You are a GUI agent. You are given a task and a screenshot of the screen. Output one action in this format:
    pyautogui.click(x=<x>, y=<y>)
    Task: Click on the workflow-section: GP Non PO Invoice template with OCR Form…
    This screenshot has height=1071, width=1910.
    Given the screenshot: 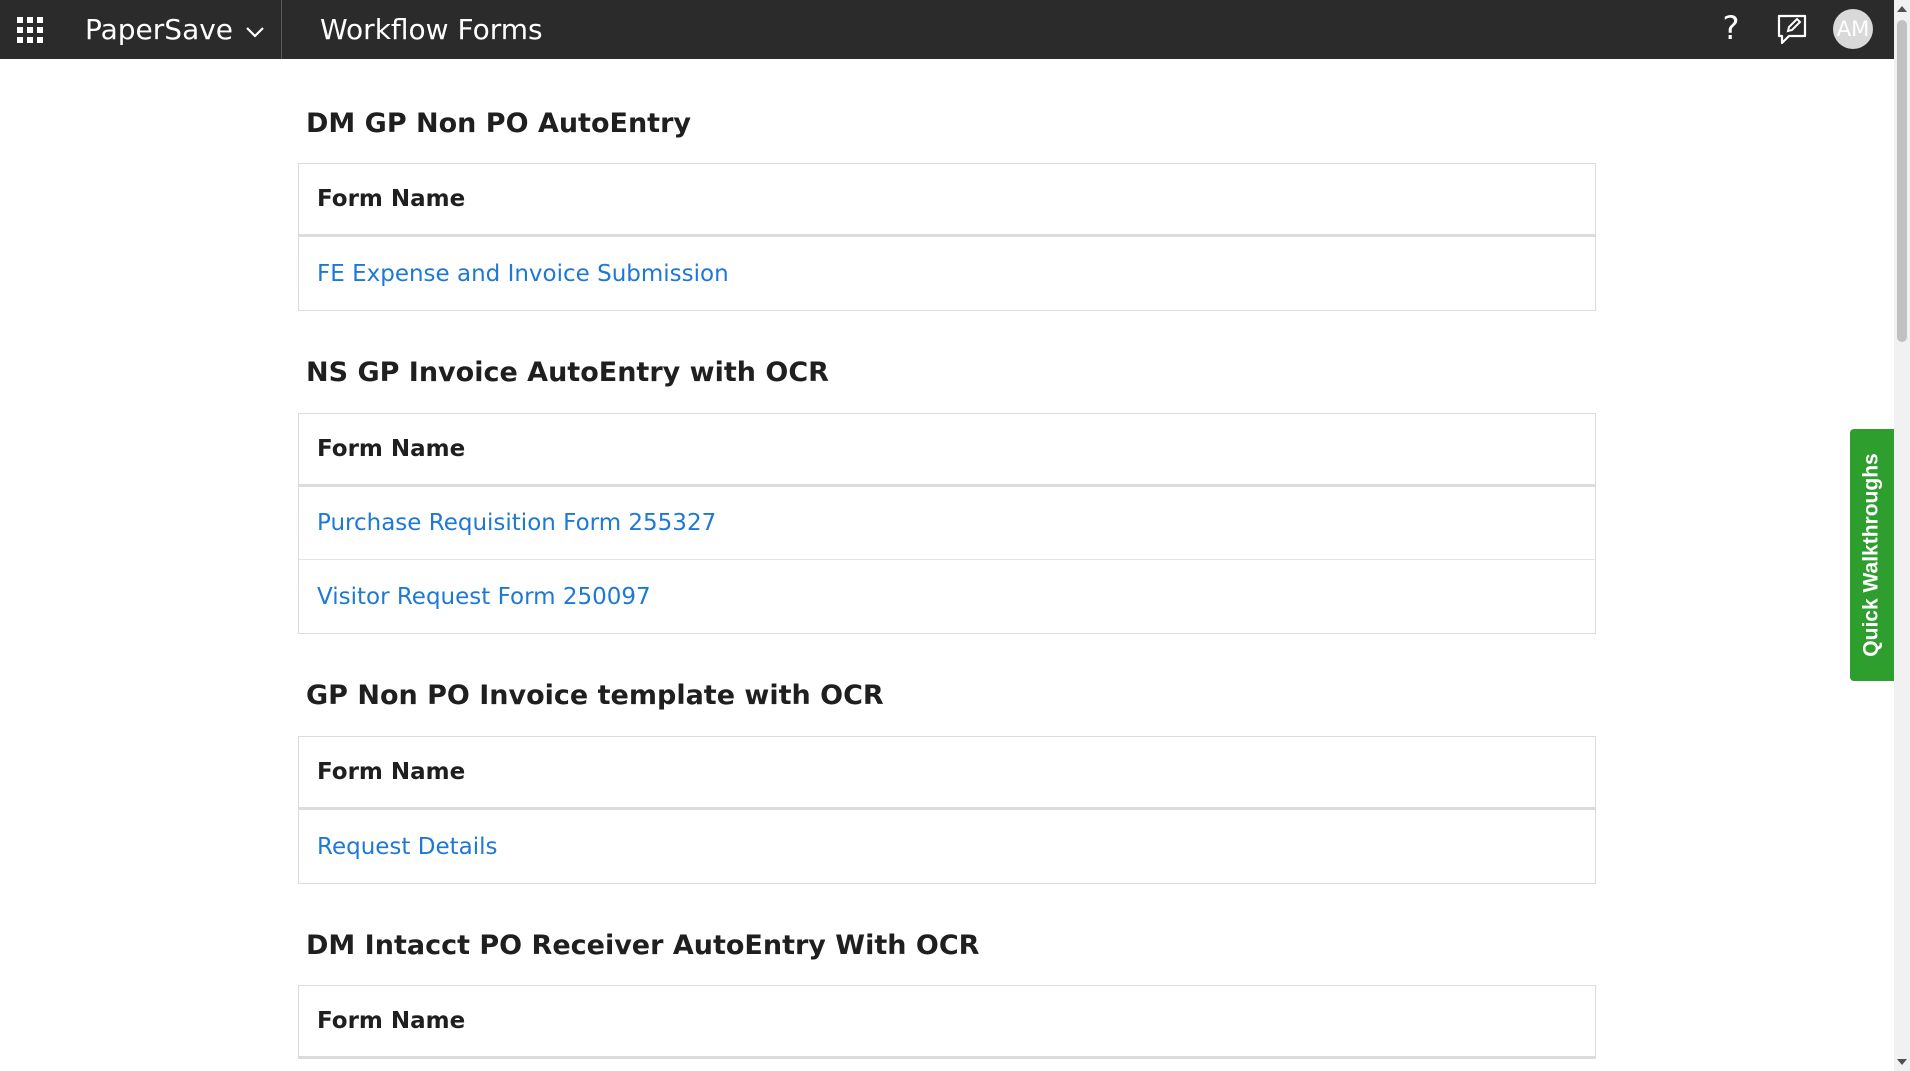 What is the action you would take?
    pyautogui.click(x=947, y=778)
    